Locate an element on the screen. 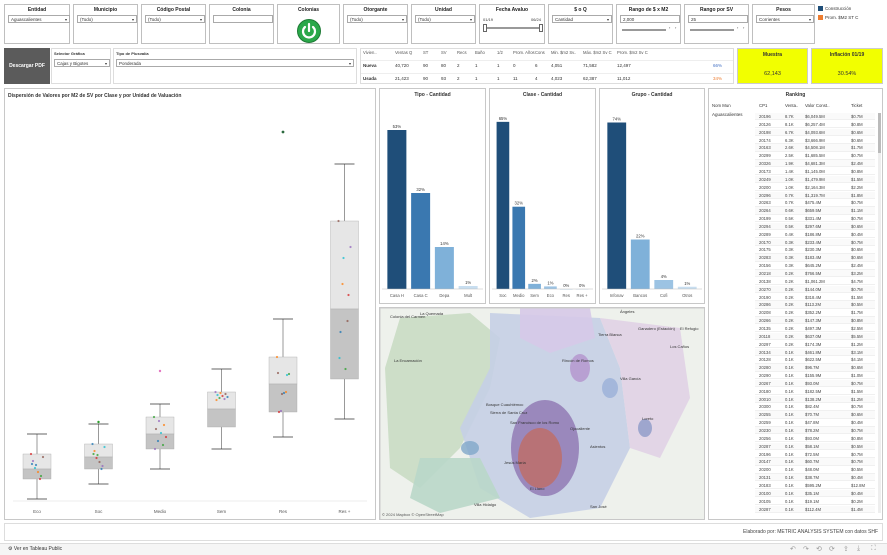 Image resolution: width=887 pixels, height=555 pixels. table-row: 20287 0.1K $58.1M $0.5M is located at coordinates (815, 446).